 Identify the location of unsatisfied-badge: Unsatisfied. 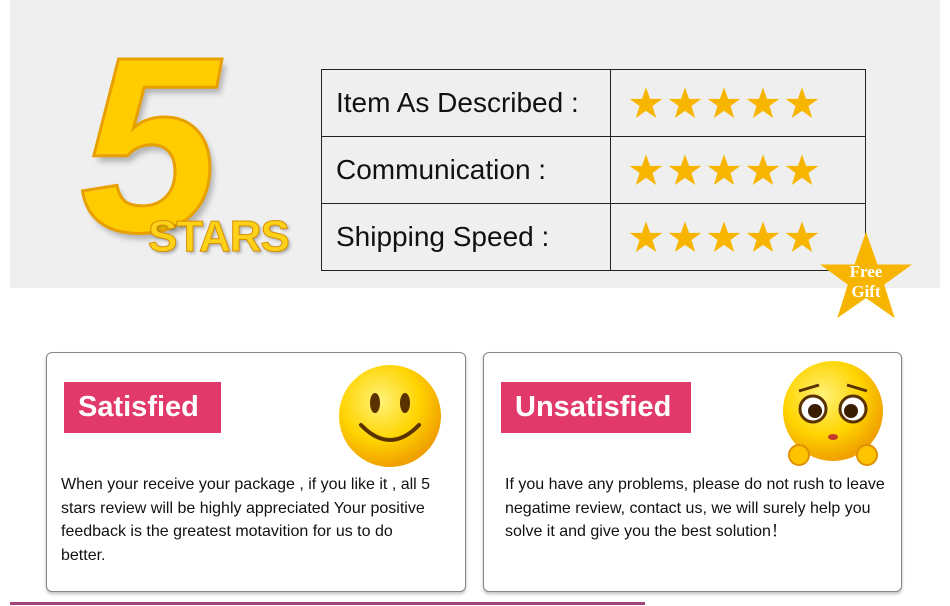
(596, 407).